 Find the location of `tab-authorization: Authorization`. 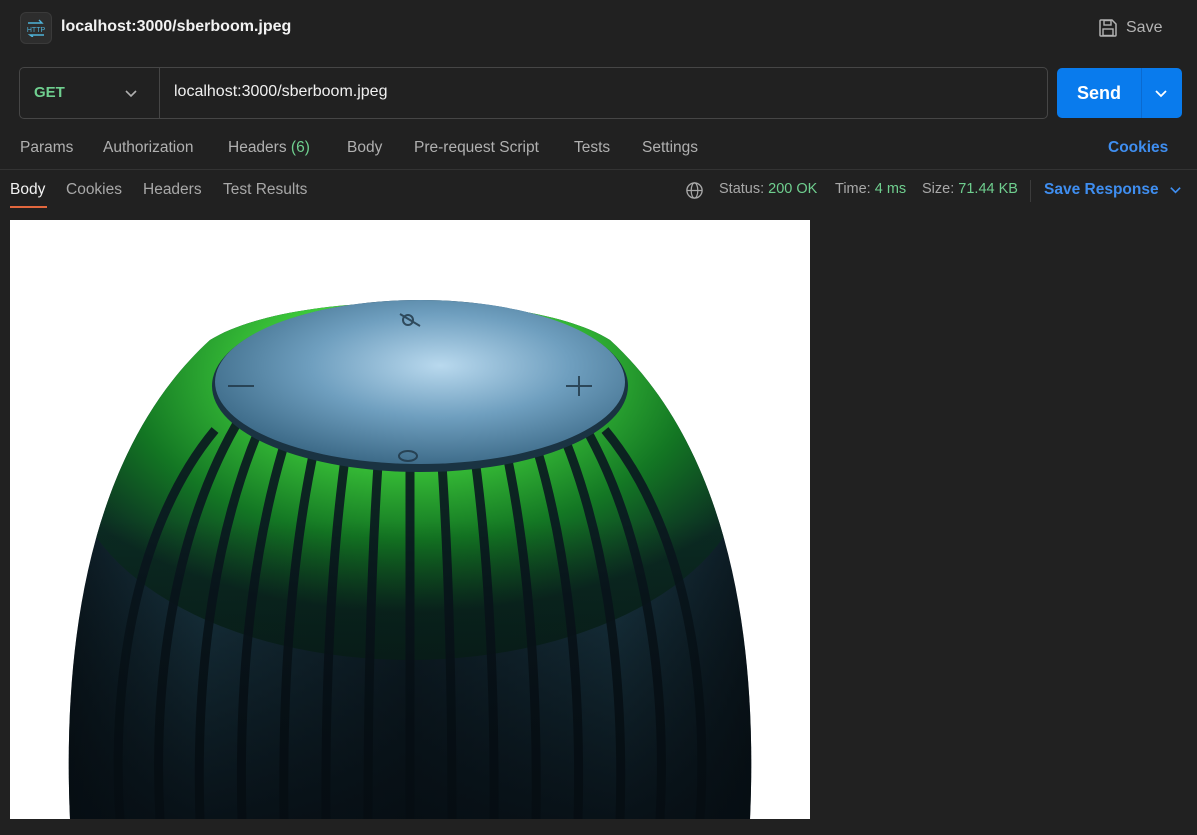

tab-authorization: Authorization is located at coordinates (148, 148).